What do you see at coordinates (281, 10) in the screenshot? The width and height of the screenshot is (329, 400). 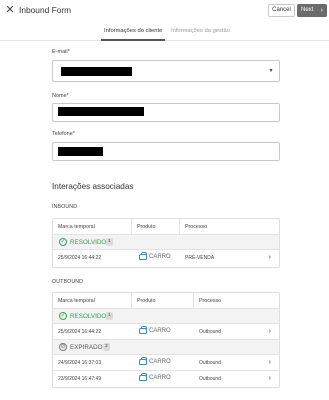 I see `cancel-button: Cancel` at bounding box center [281, 10].